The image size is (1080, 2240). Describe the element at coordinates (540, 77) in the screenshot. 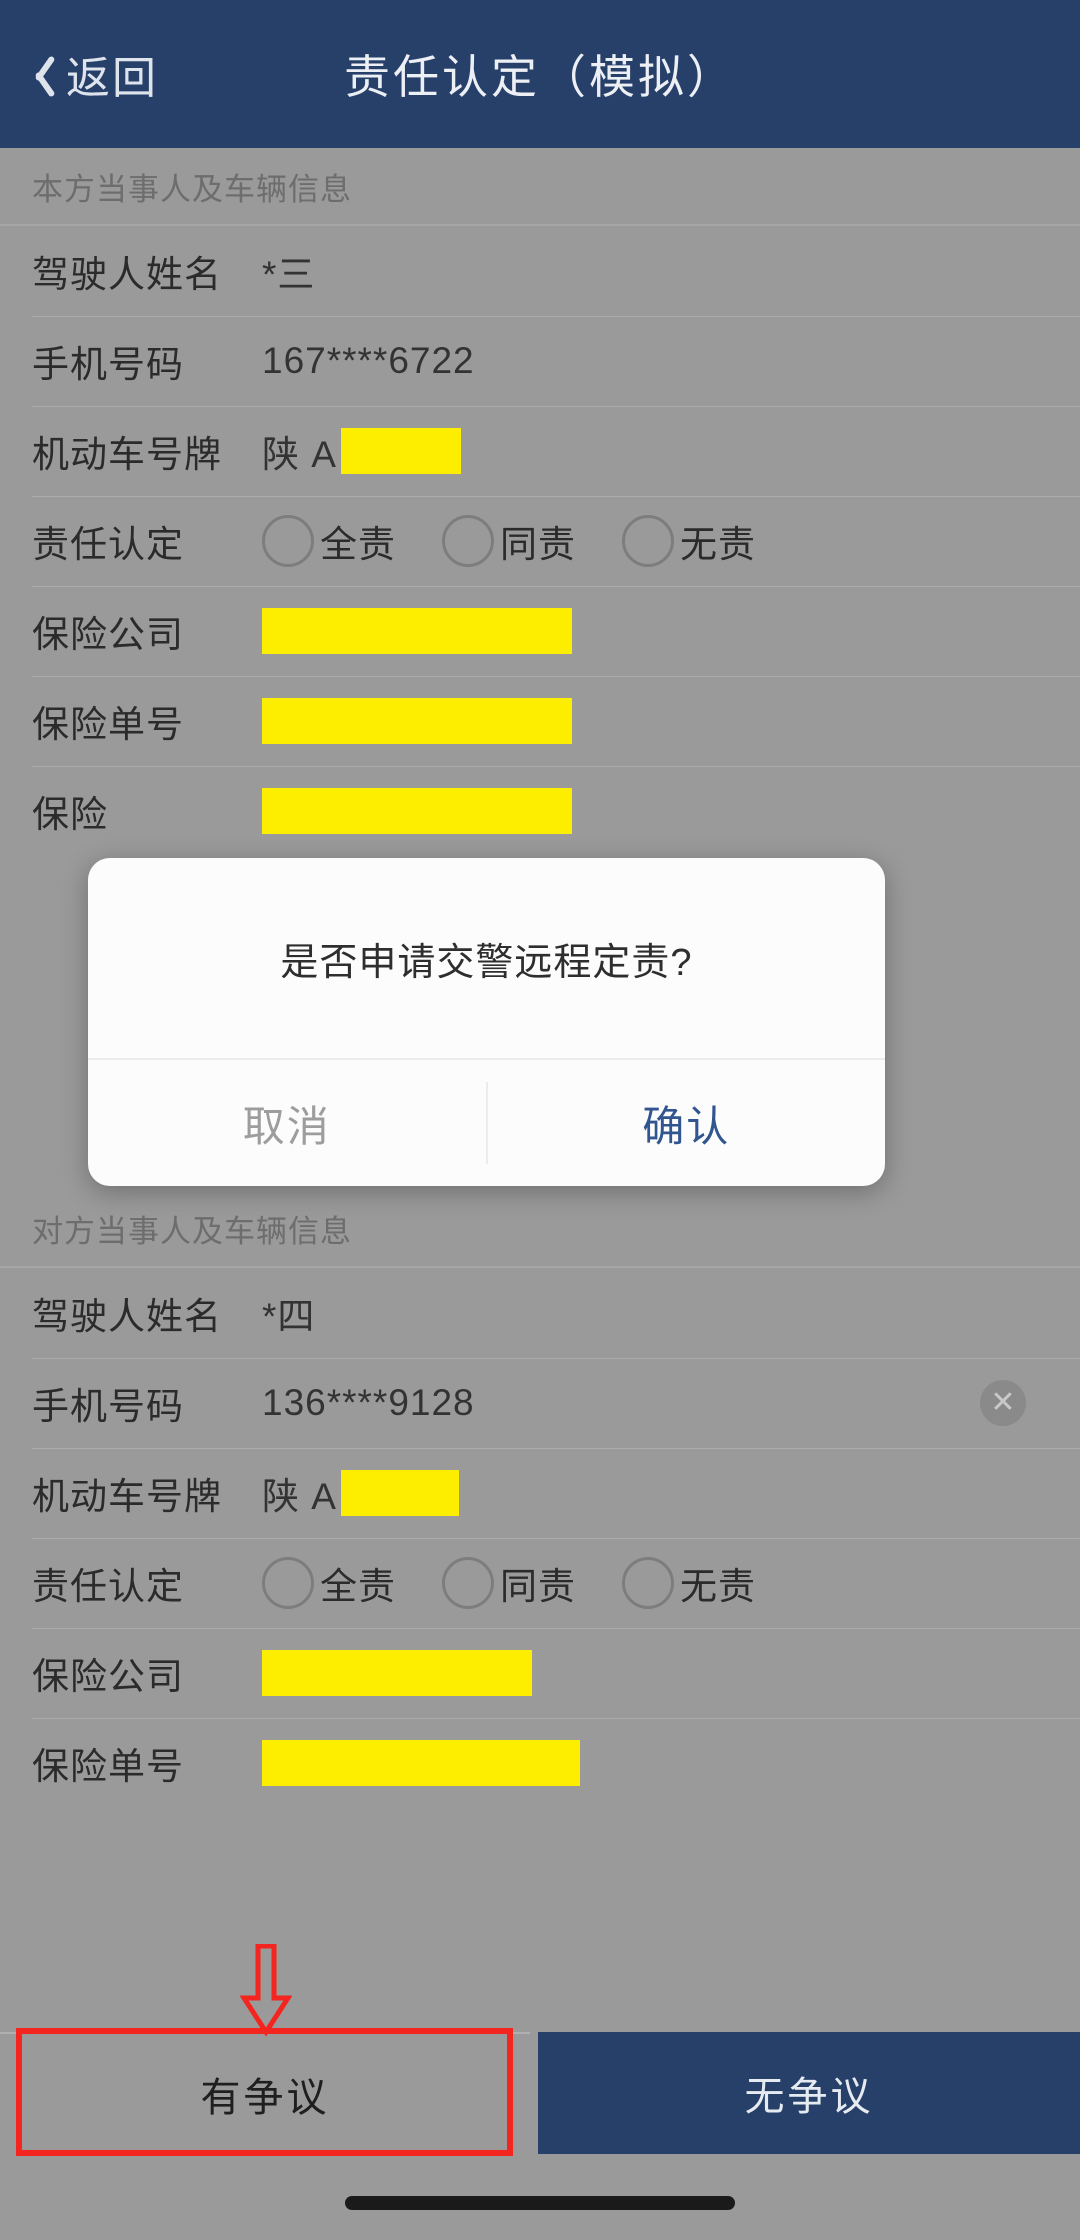

I see `page-title: 责任认定（模拟）` at that location.